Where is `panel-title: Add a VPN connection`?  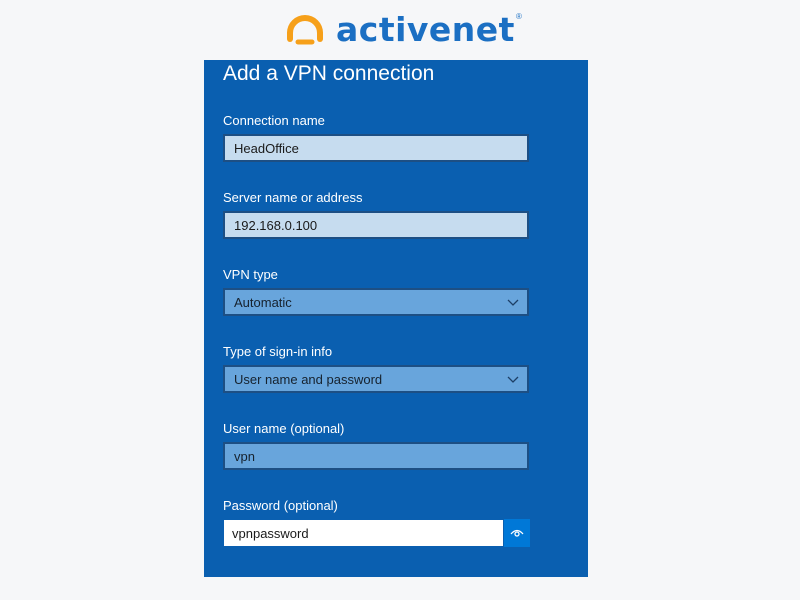
panel-title: Add a VPN connection is located at coordinates (329, 73).